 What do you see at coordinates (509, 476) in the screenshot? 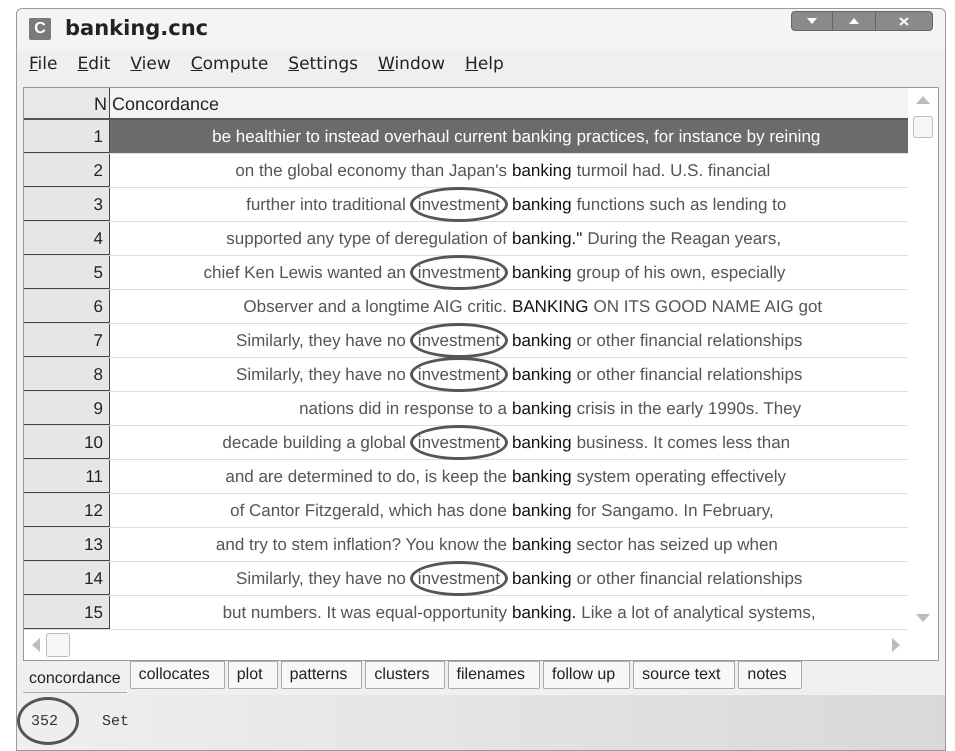
I see `concordance-line: and are determined to do, is keep the banking system operating effectively` at bounding box center [509, 476].